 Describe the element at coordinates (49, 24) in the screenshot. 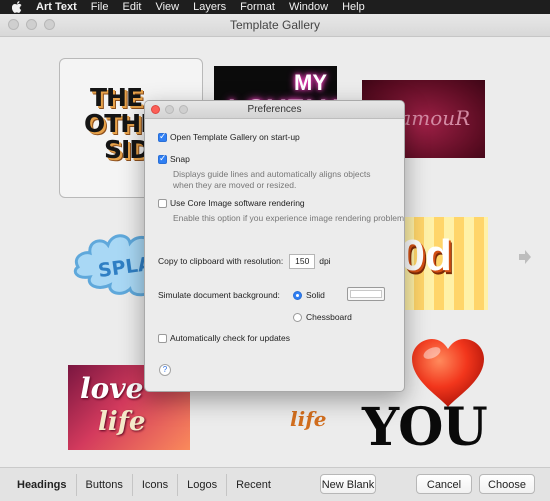

I see `zoom-window-button` at that location.